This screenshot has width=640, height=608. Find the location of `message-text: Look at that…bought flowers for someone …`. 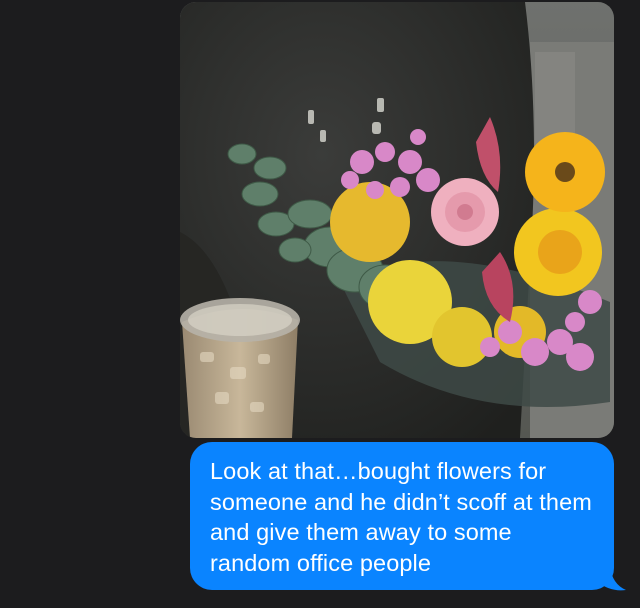

message-text: Look at that…bought flowers for someone … is located at coordinates (401, 517).